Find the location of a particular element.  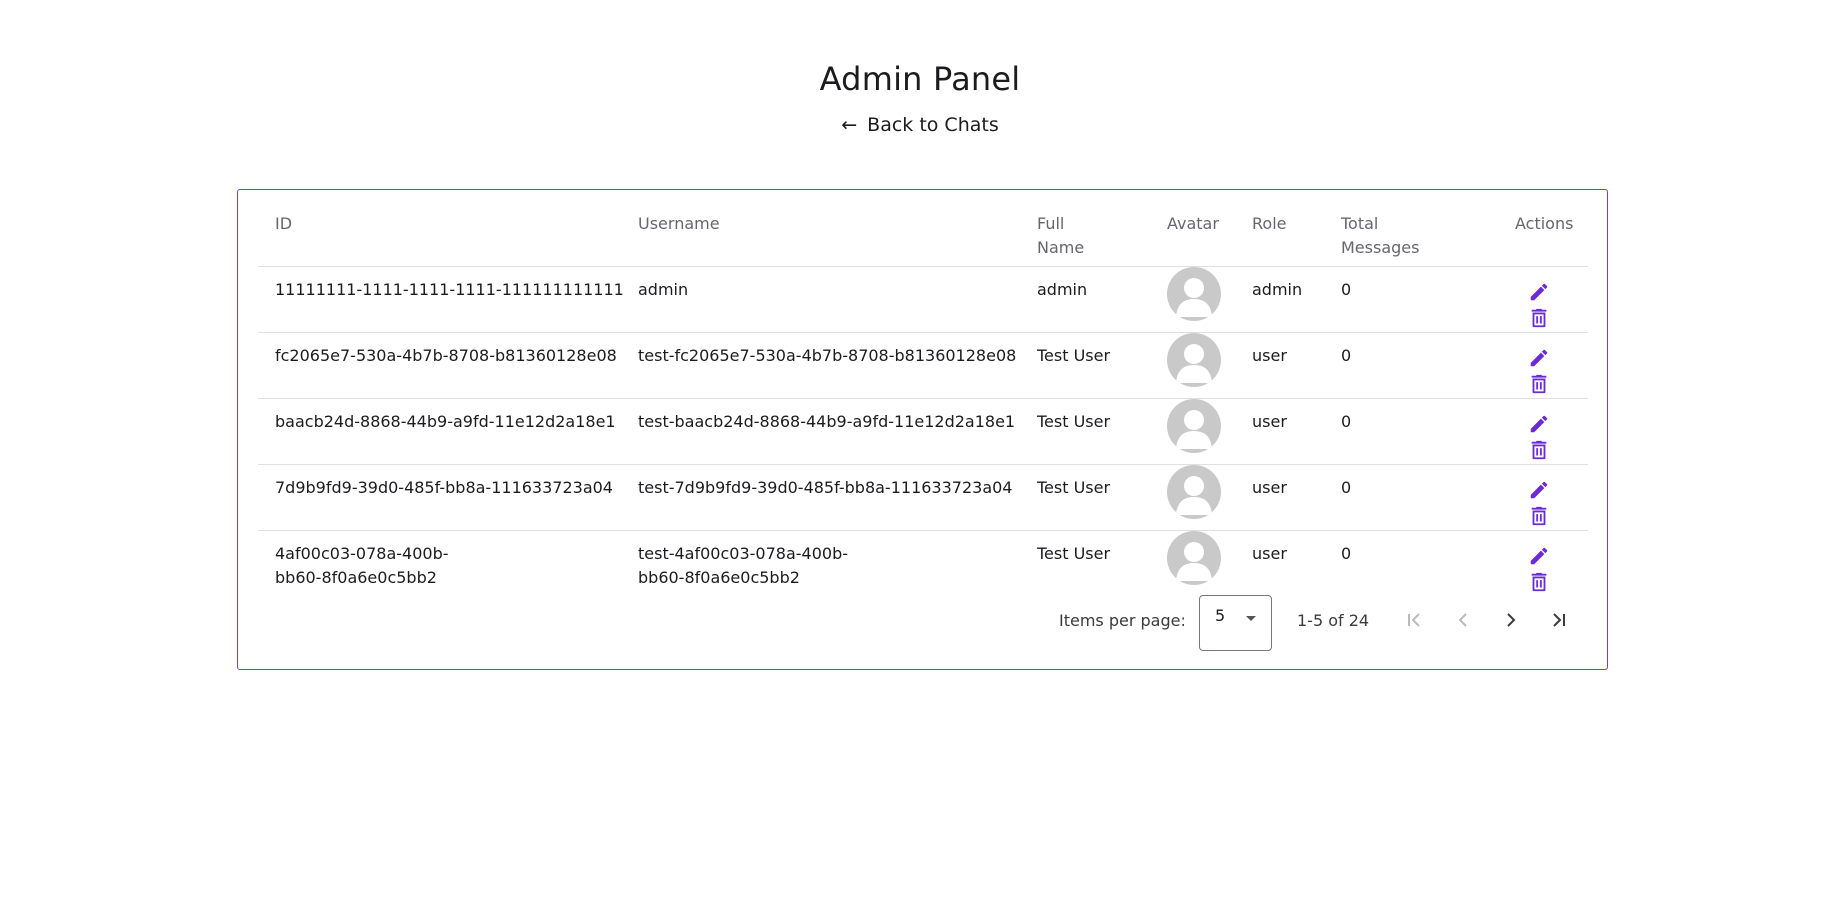

back-arrow-icon: ← is located at coordinates (849, 125).